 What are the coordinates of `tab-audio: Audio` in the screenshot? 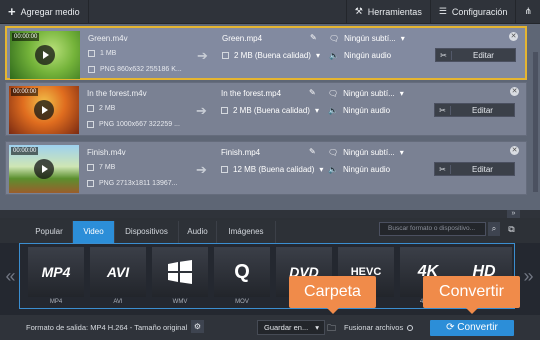 It's located at (198, 232).